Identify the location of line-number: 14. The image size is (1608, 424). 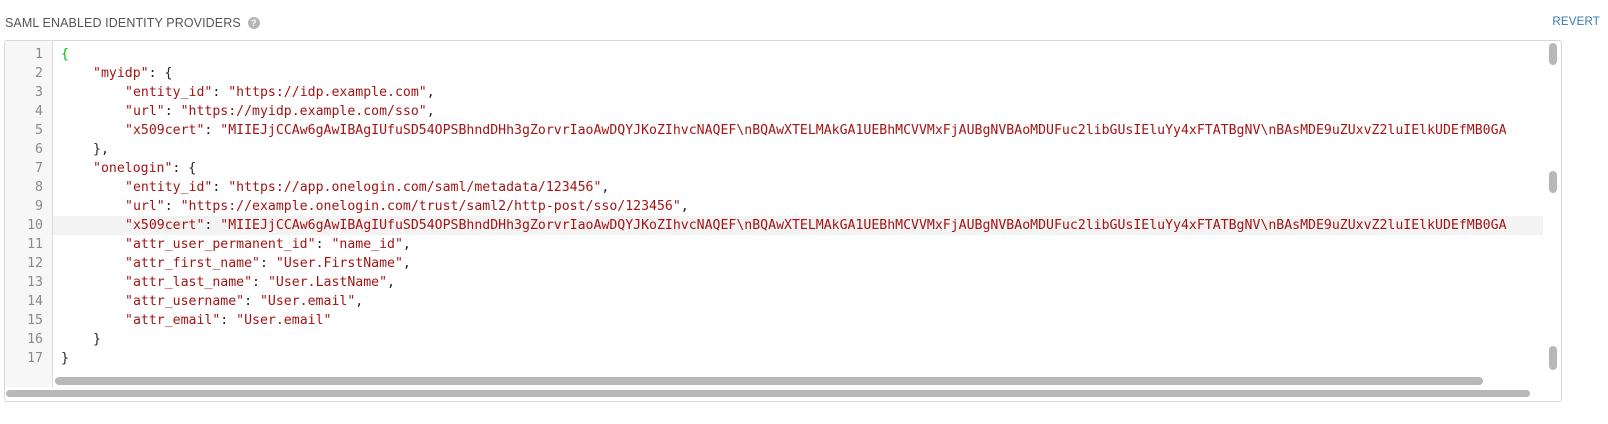
(35, 301).